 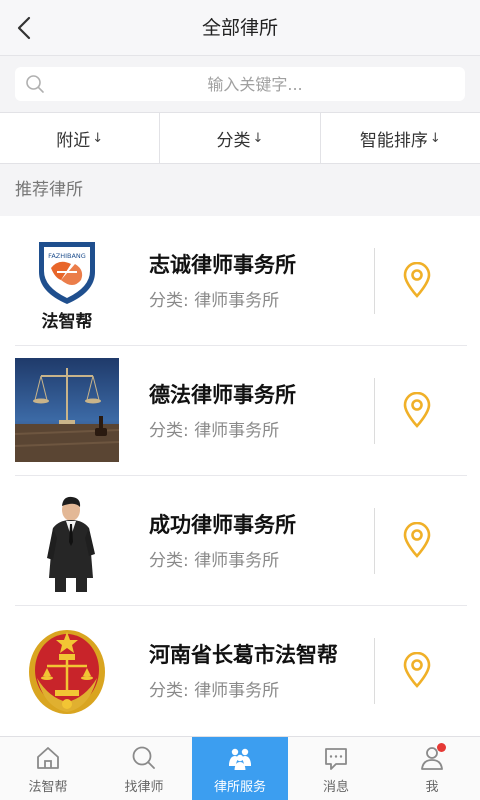 I want to click on search-box, so click(x=240, y=84).